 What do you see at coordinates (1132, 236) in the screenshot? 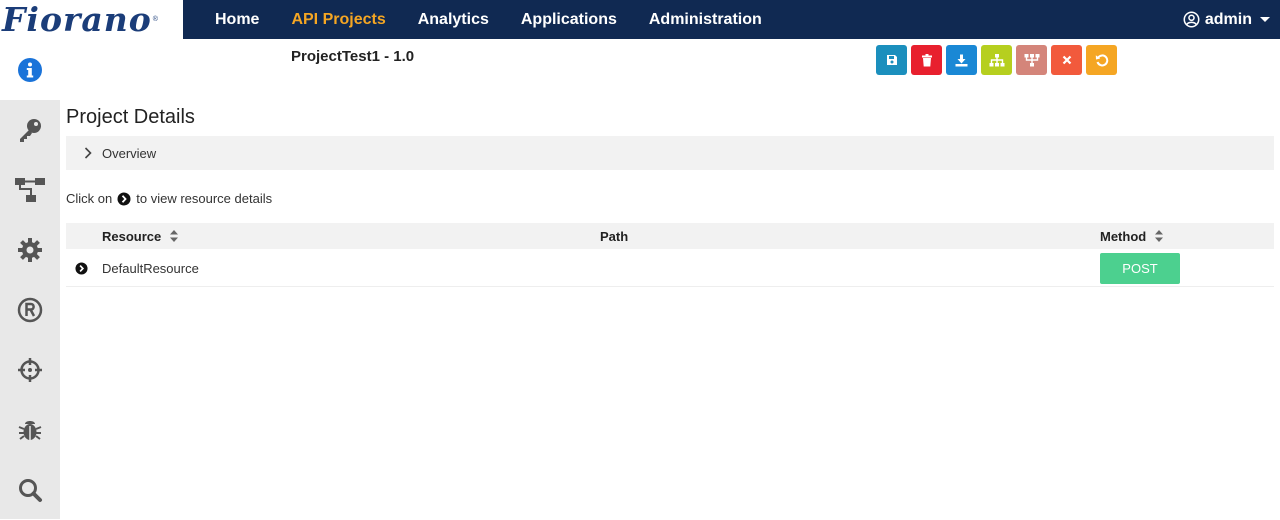
I see `column-header-method: Method` at bounding box center [1132, 236].